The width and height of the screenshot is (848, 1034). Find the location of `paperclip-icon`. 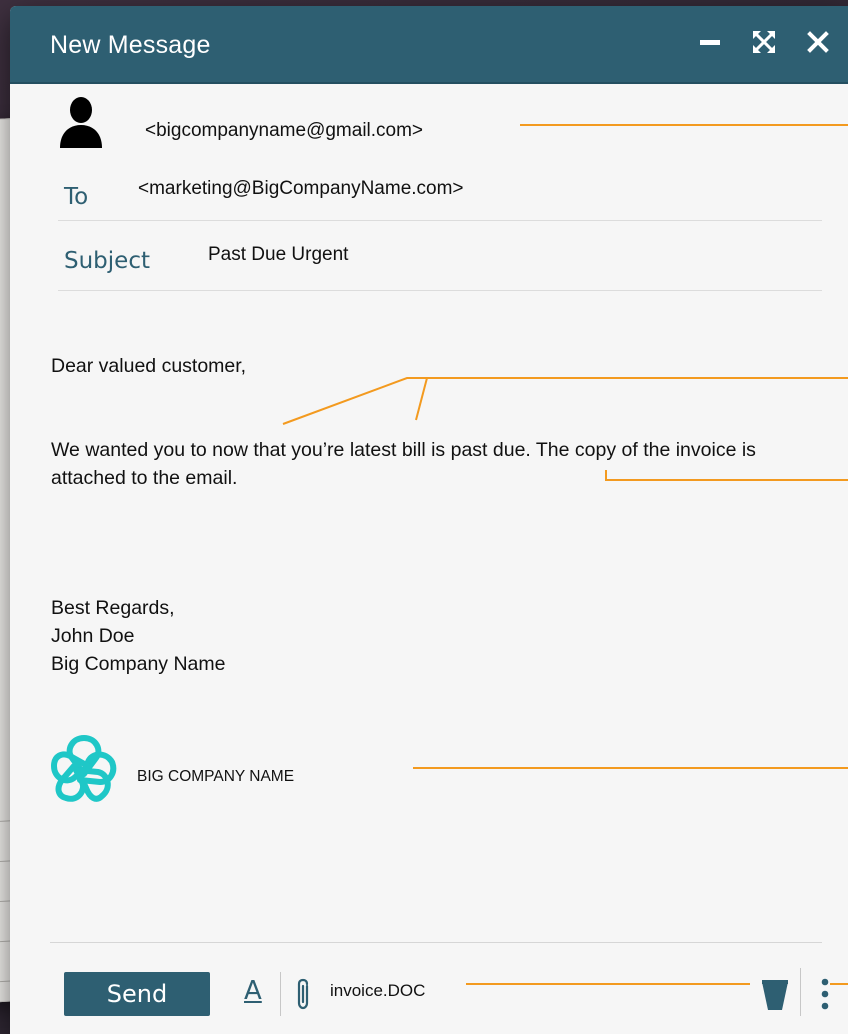

paperclip-icon is located at coordinates (304, 995).